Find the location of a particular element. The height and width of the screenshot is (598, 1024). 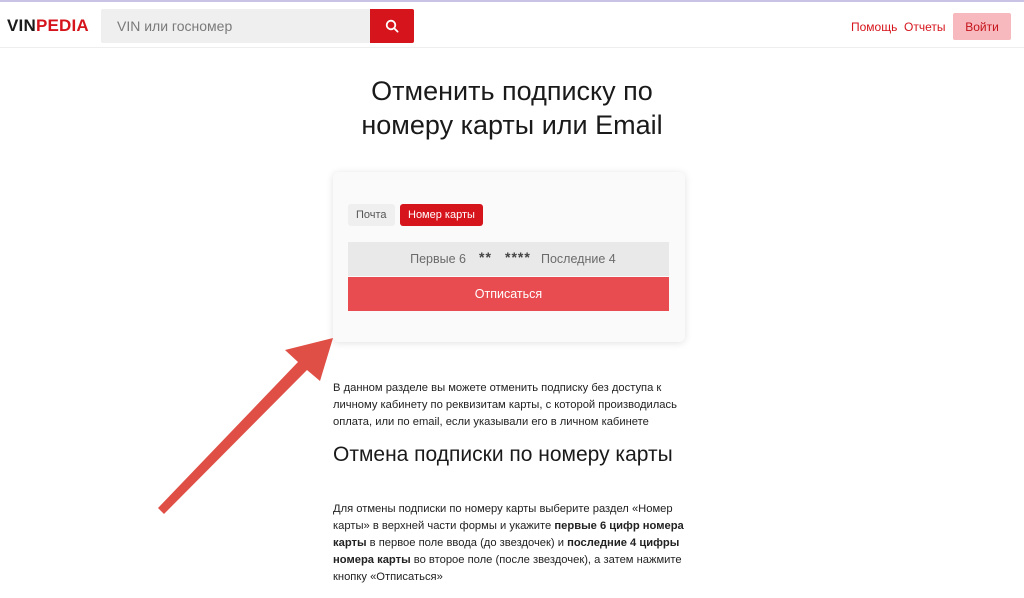

masked-digits-2: **** is located at coordinates (518, 257).